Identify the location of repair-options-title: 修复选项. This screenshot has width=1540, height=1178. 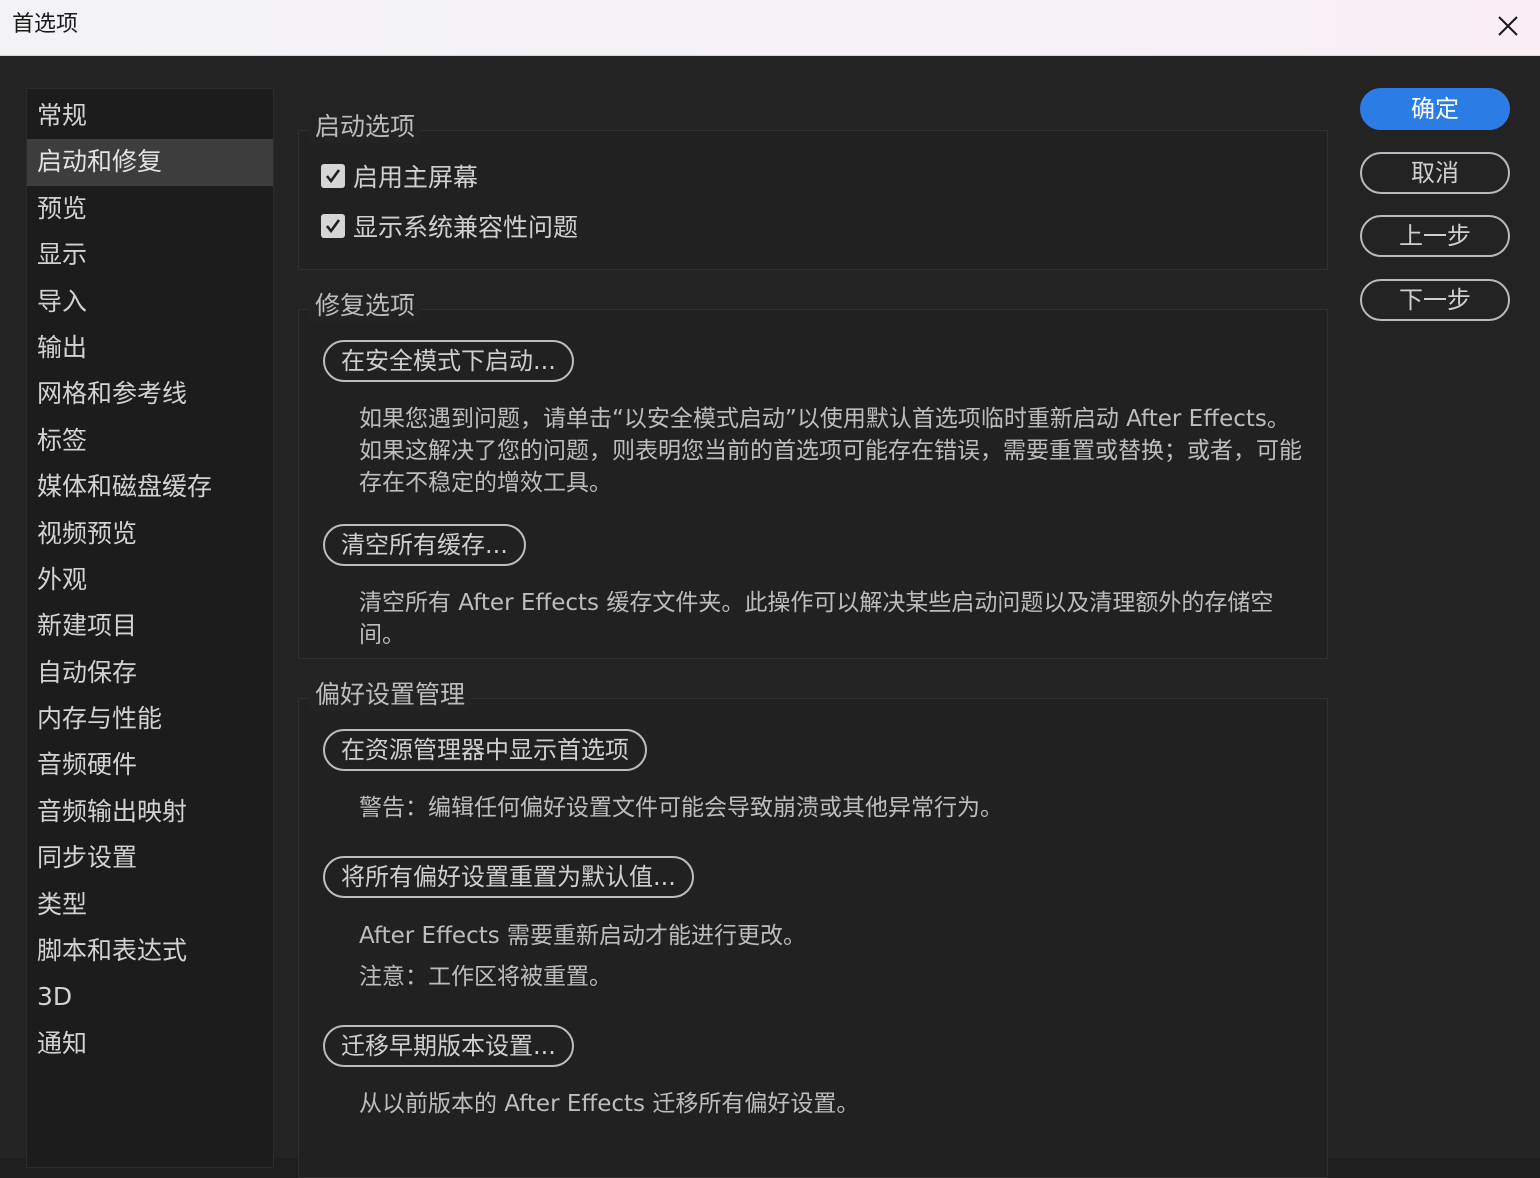
(365, 306).